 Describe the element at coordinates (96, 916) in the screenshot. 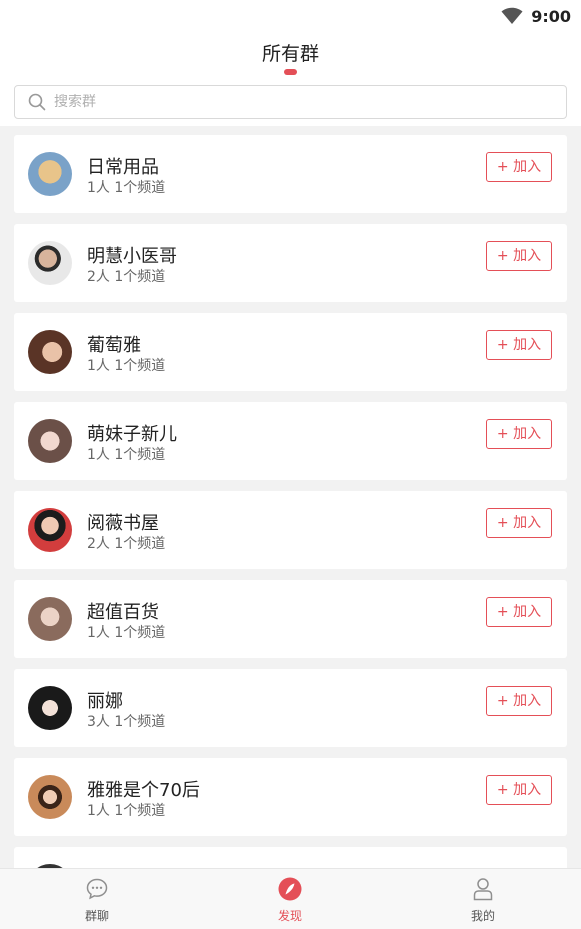

I see `tab-label: 群聊` at that location.